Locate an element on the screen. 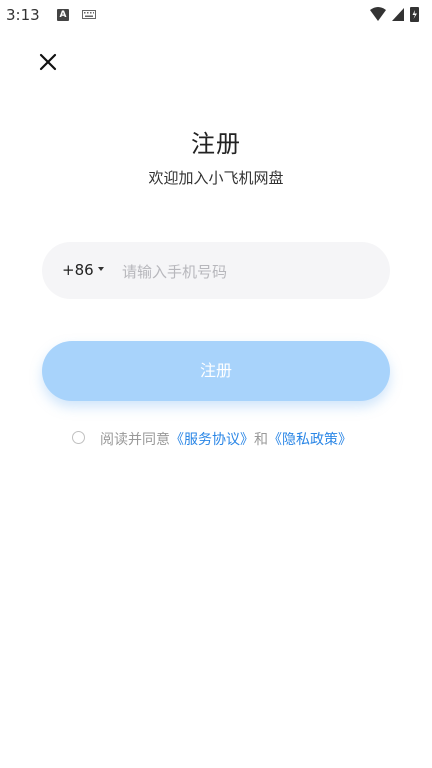 The image size is (432, 768). status-bar: 3:13 A is located at coordinates (216, 15).